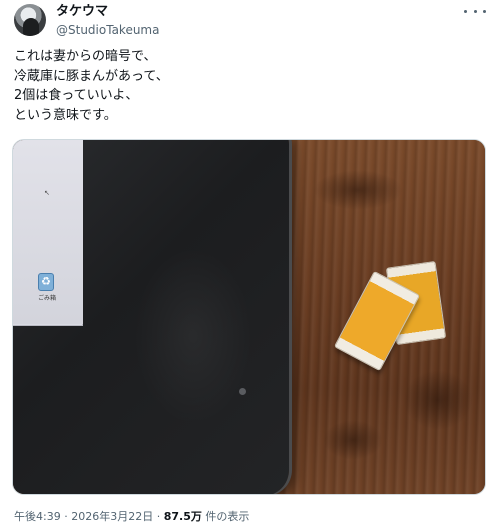 This screenshot has height=524, width=500. I want to click on avatar, so click(30, 20).